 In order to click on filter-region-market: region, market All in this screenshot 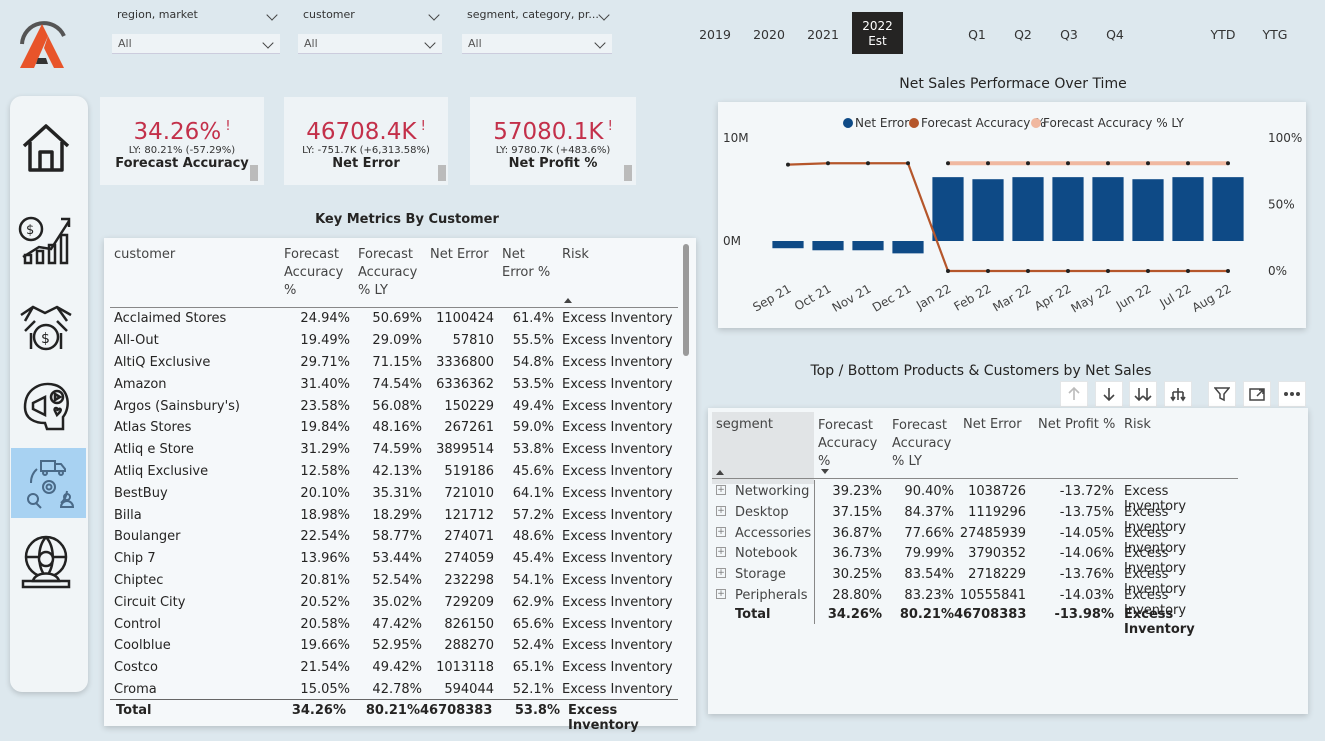, I will do `click(196, 31)`.